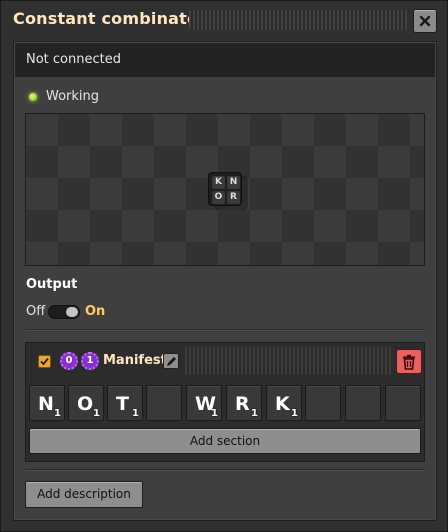  I want to click on signal-slots: N 1 O 1 T 1 W 1 R 1 K 1, so click(226, 404).